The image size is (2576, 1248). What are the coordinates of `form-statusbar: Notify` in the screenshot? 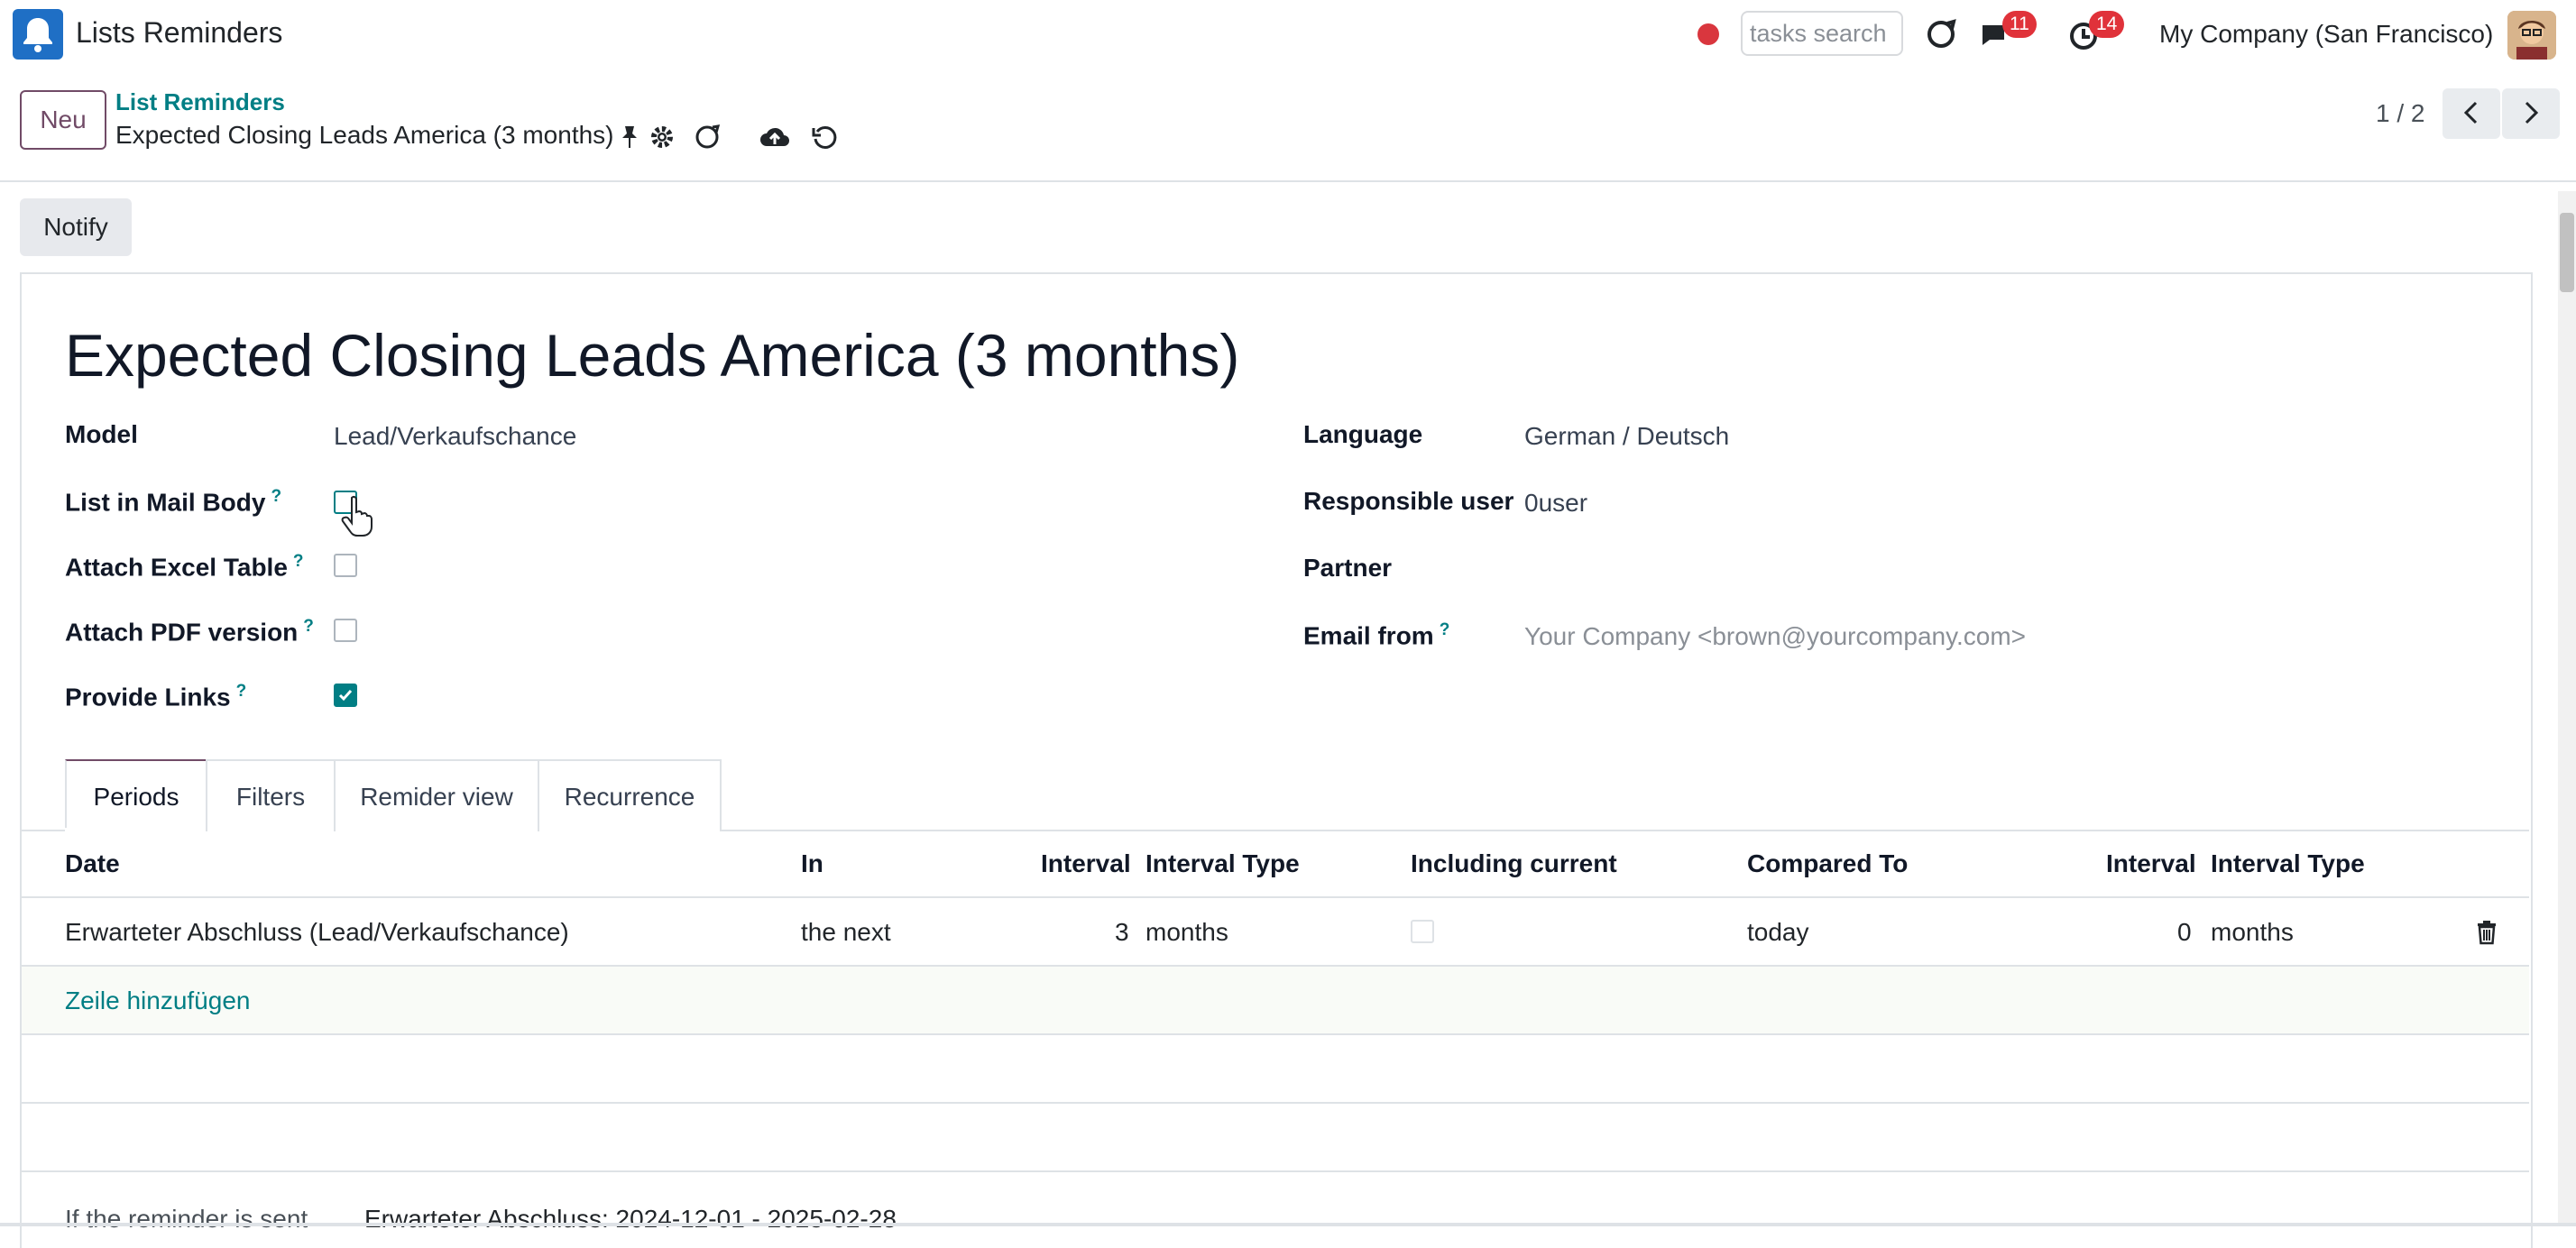 It's located at (1288, 225).